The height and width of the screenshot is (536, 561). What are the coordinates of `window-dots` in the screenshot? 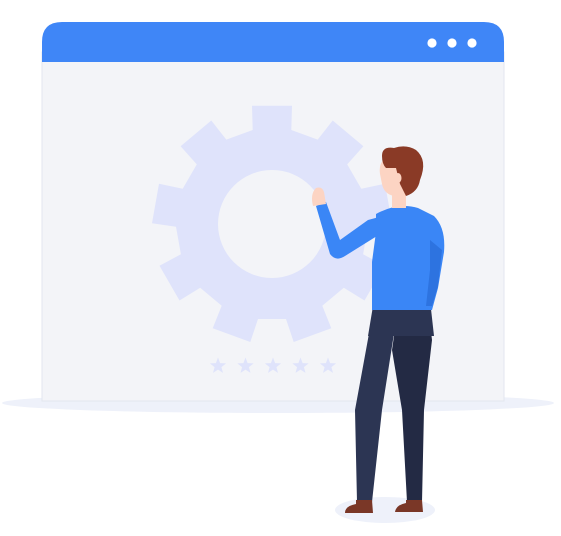 It's located at (452, 43).